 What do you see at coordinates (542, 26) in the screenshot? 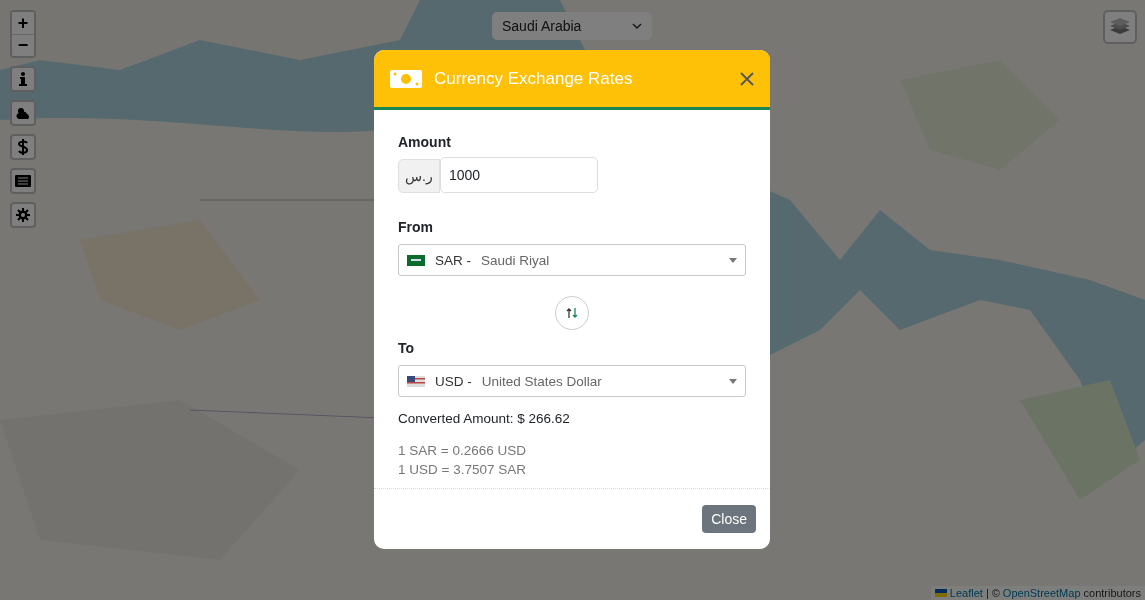
I see `select-value: Saudi Arabia` at bounding box center [542, 26].